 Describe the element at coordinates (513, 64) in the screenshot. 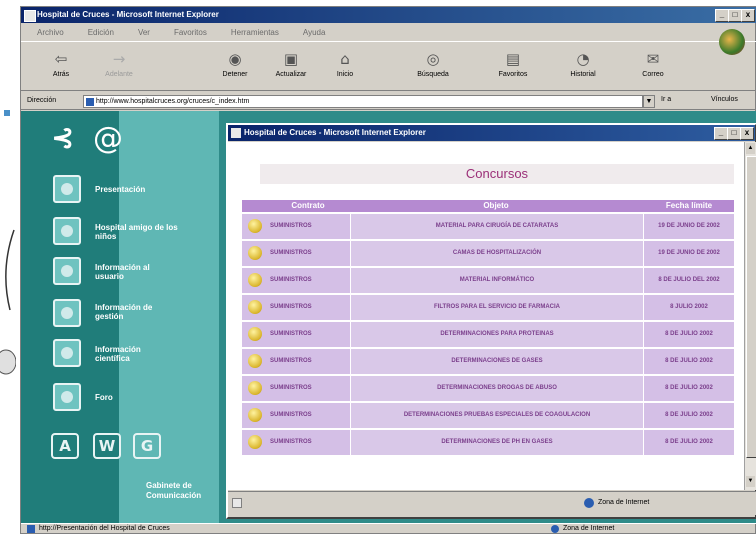

I see `favorites-button: ▤ Favoritos` at that location.